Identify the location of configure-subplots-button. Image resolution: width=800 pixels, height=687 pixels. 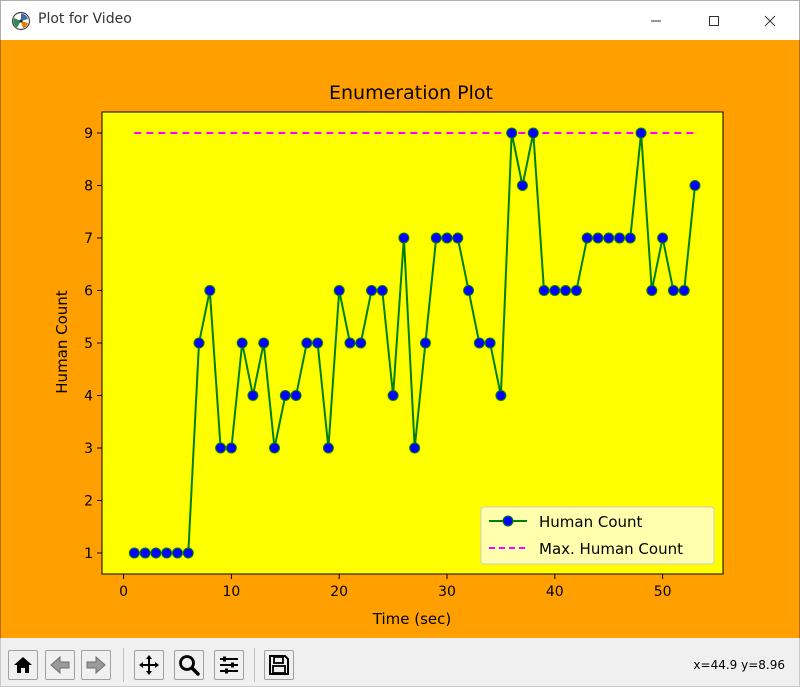
(229, 665).